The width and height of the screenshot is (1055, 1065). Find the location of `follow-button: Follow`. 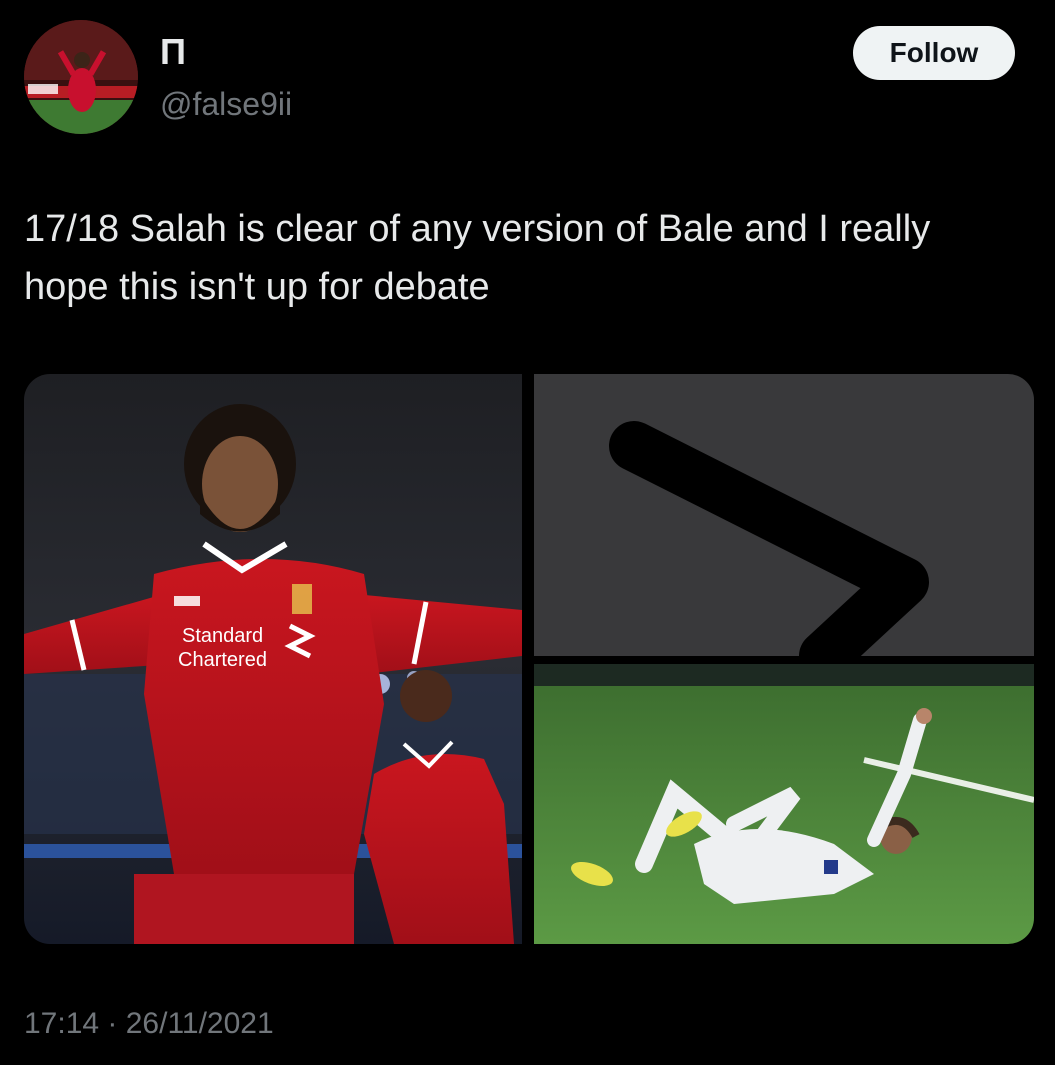

follow-button: Follow is located at coordinates (934, 53).